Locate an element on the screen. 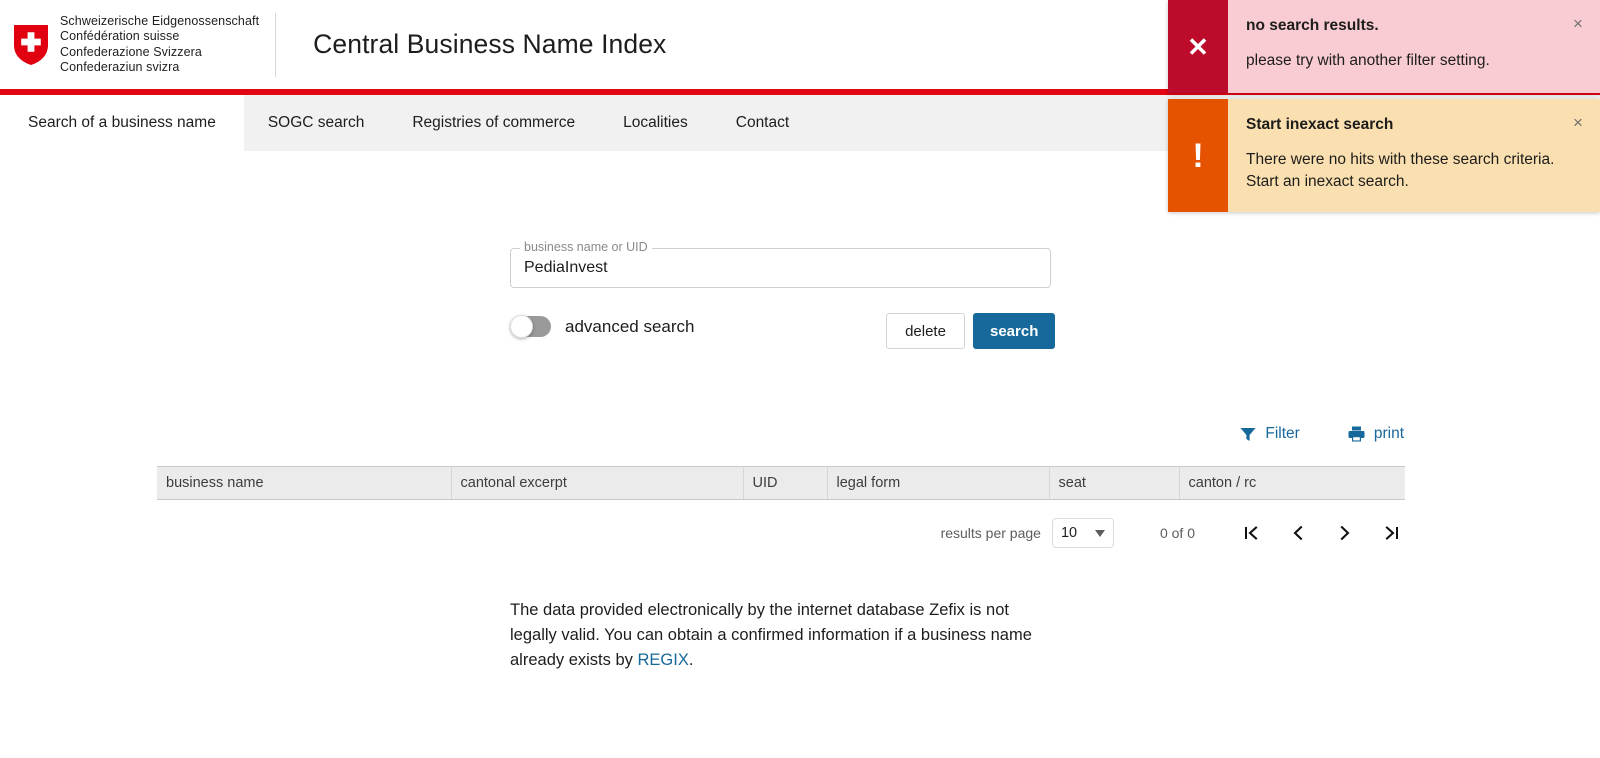 This screenshot has height=758, width=1600. exclamation-icon: ! is located at coordinates (1198, 155).